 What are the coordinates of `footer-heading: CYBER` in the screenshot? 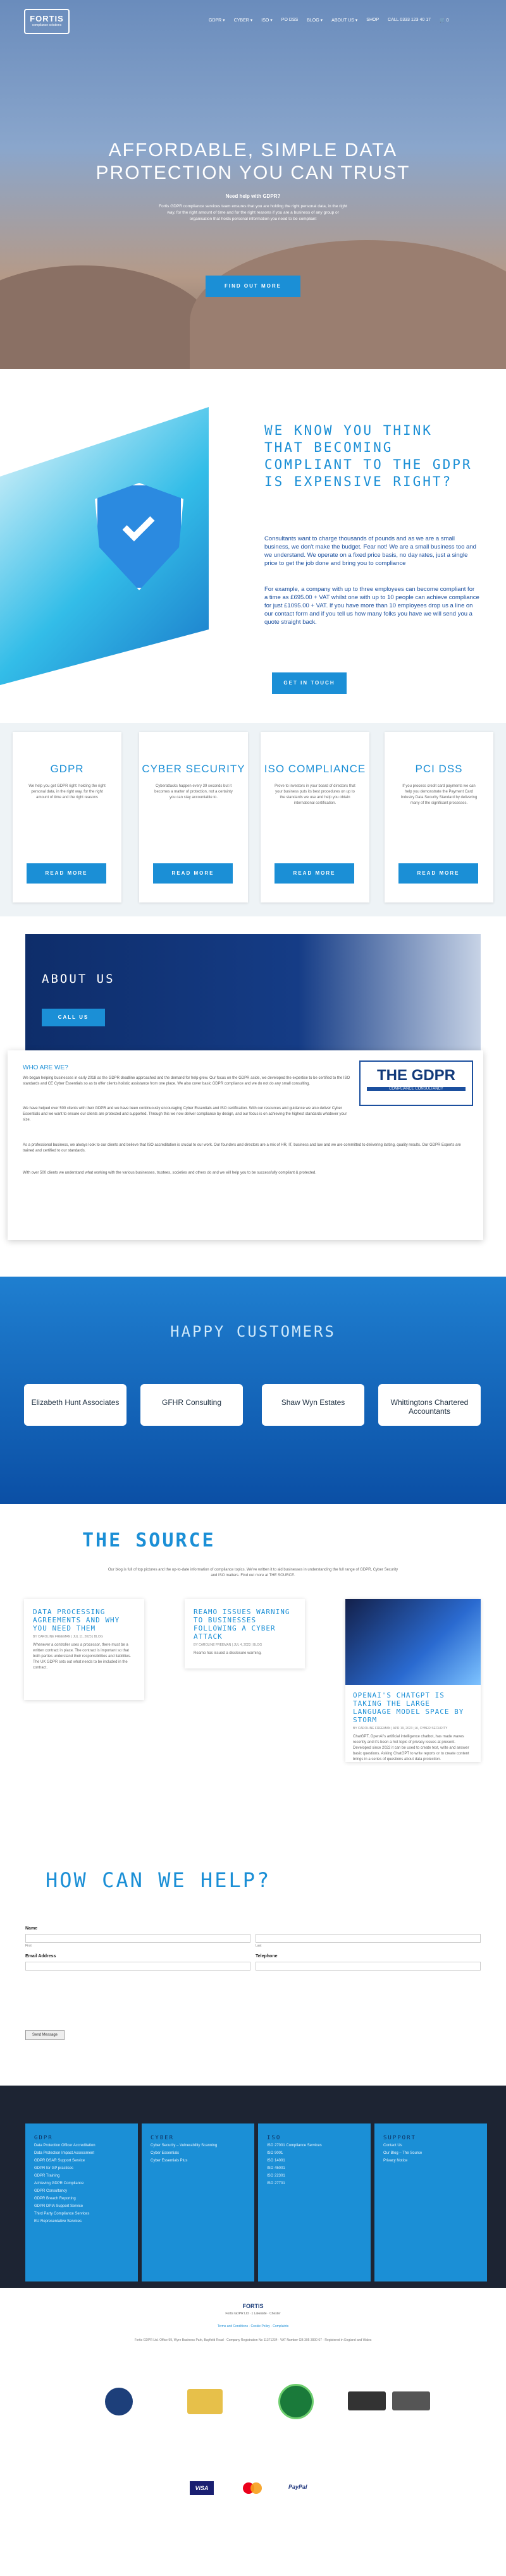 It's located at (163, 2138).